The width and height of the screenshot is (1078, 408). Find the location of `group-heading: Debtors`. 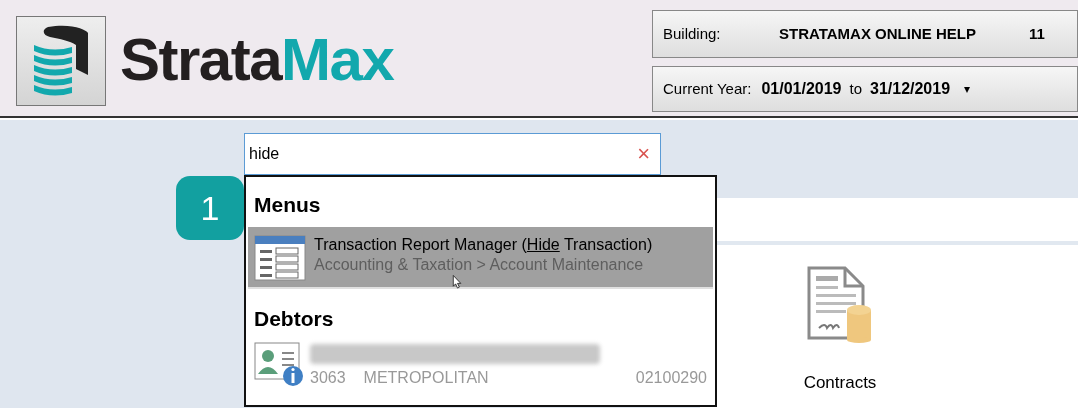

group-heading: Debtors is located at coordinates (294, 318).